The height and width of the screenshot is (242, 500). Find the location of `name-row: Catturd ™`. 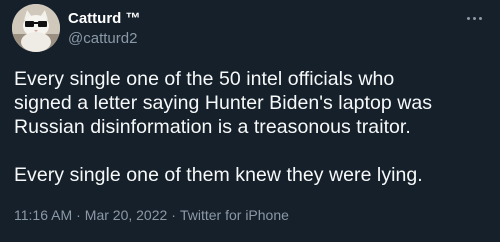

name-row: Catturd ™ is located at coordinates (248, 18).